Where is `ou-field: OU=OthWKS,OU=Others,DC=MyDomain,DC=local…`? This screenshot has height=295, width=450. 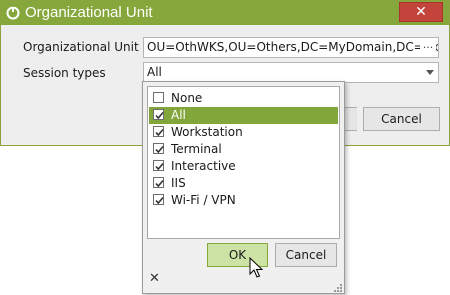 ou-field: OU=OthWKS,OU=Others,DC=MyDomain,DC=local… is located at coordinates (291, 47).